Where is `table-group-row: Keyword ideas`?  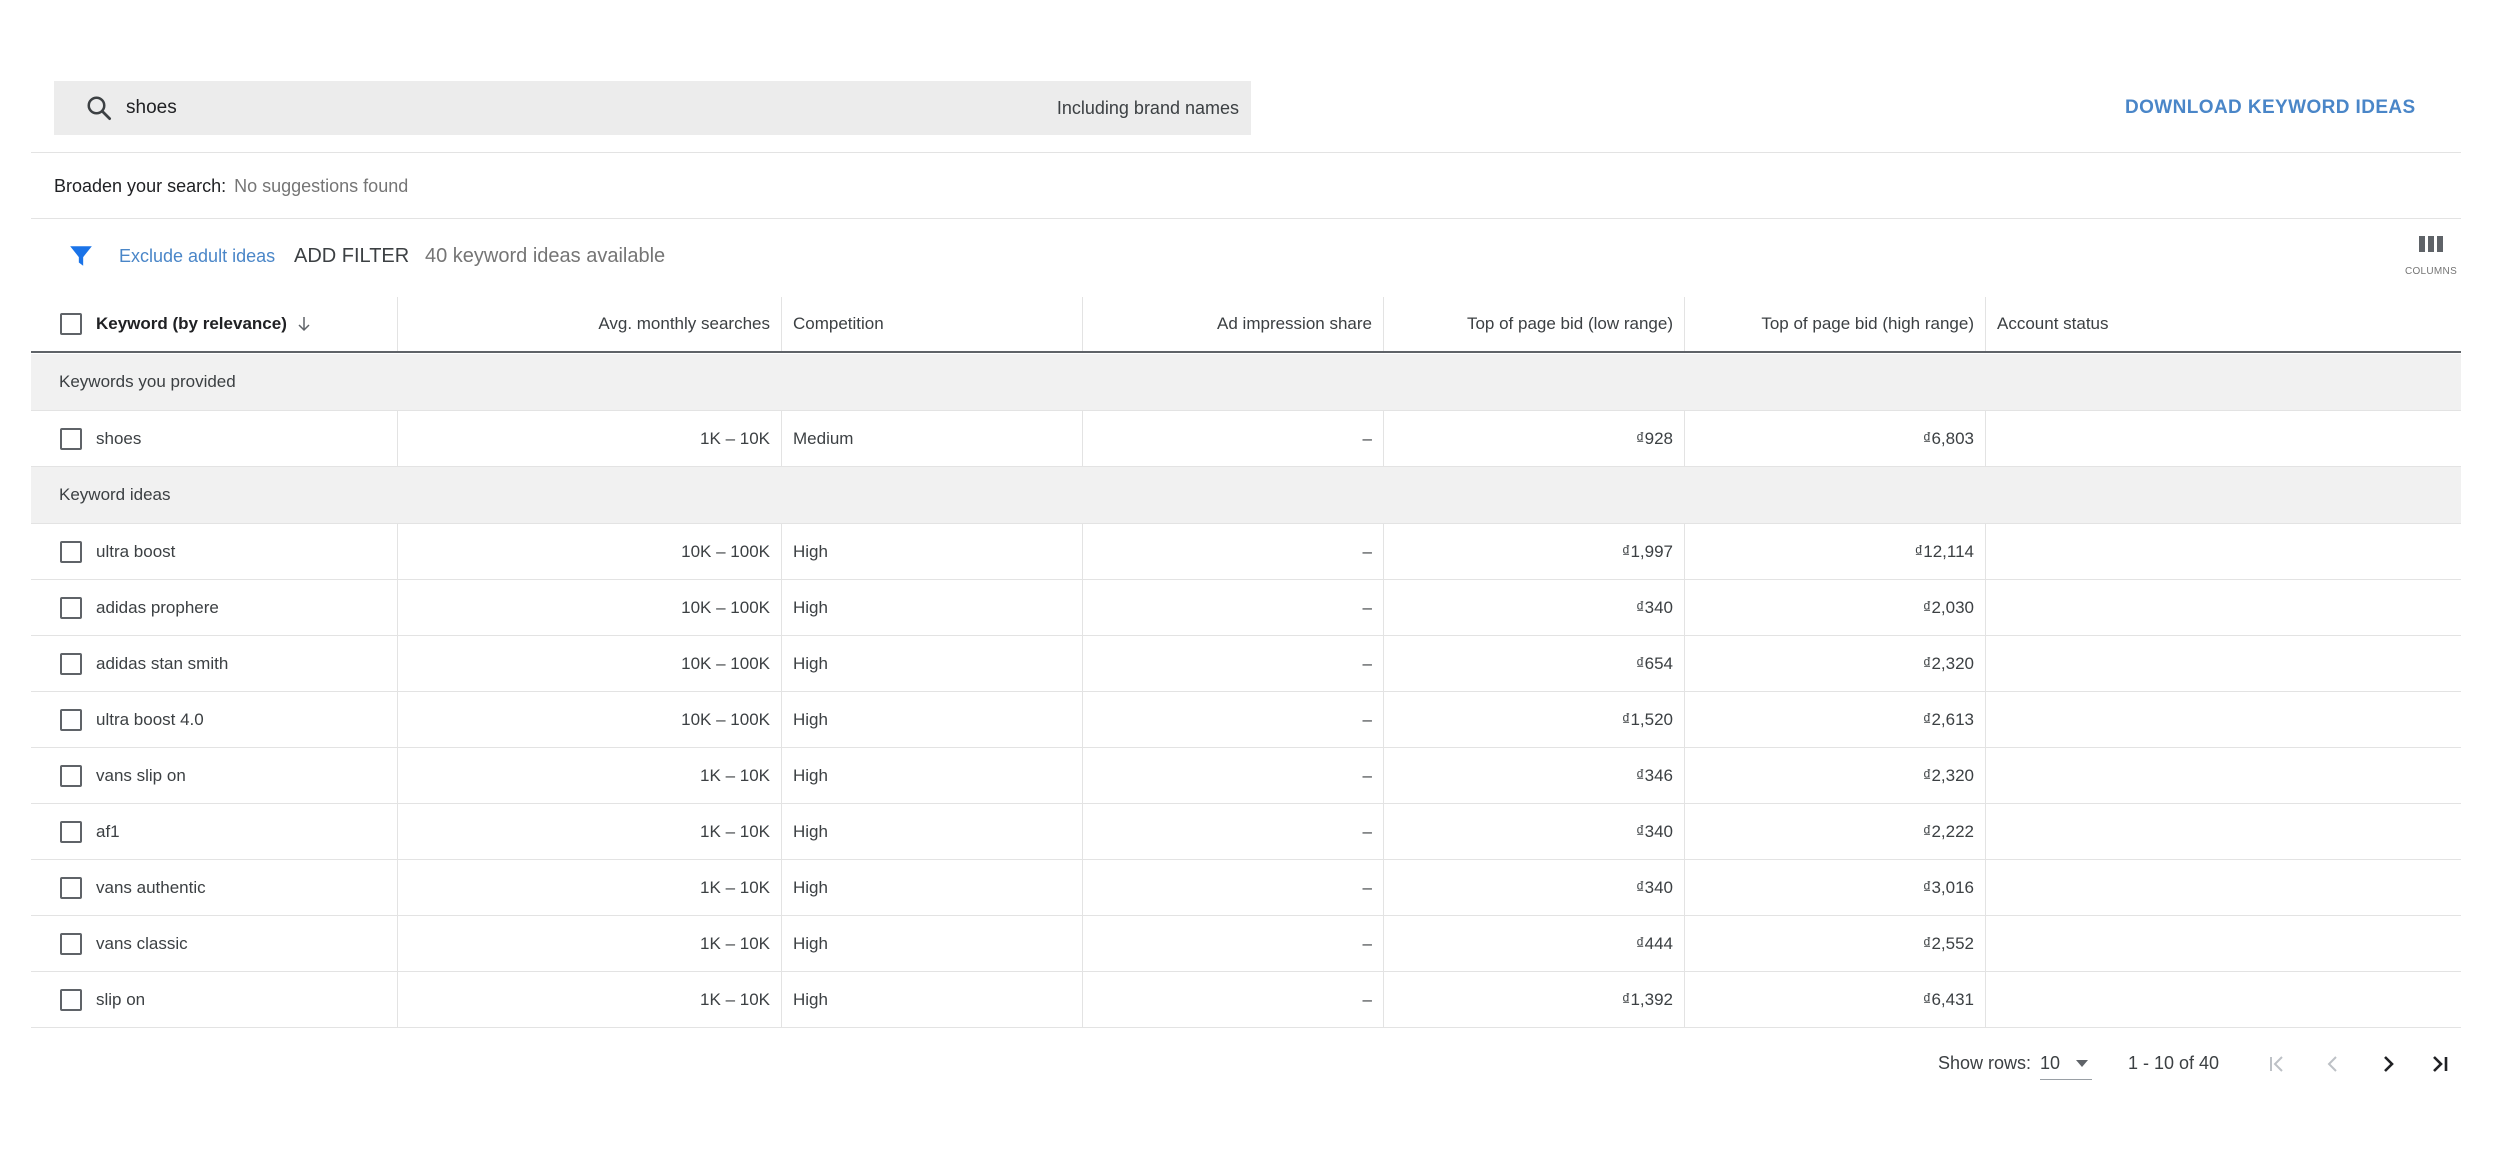 table-group-row: Keyword ideas is located at coordinates (1246, 495).